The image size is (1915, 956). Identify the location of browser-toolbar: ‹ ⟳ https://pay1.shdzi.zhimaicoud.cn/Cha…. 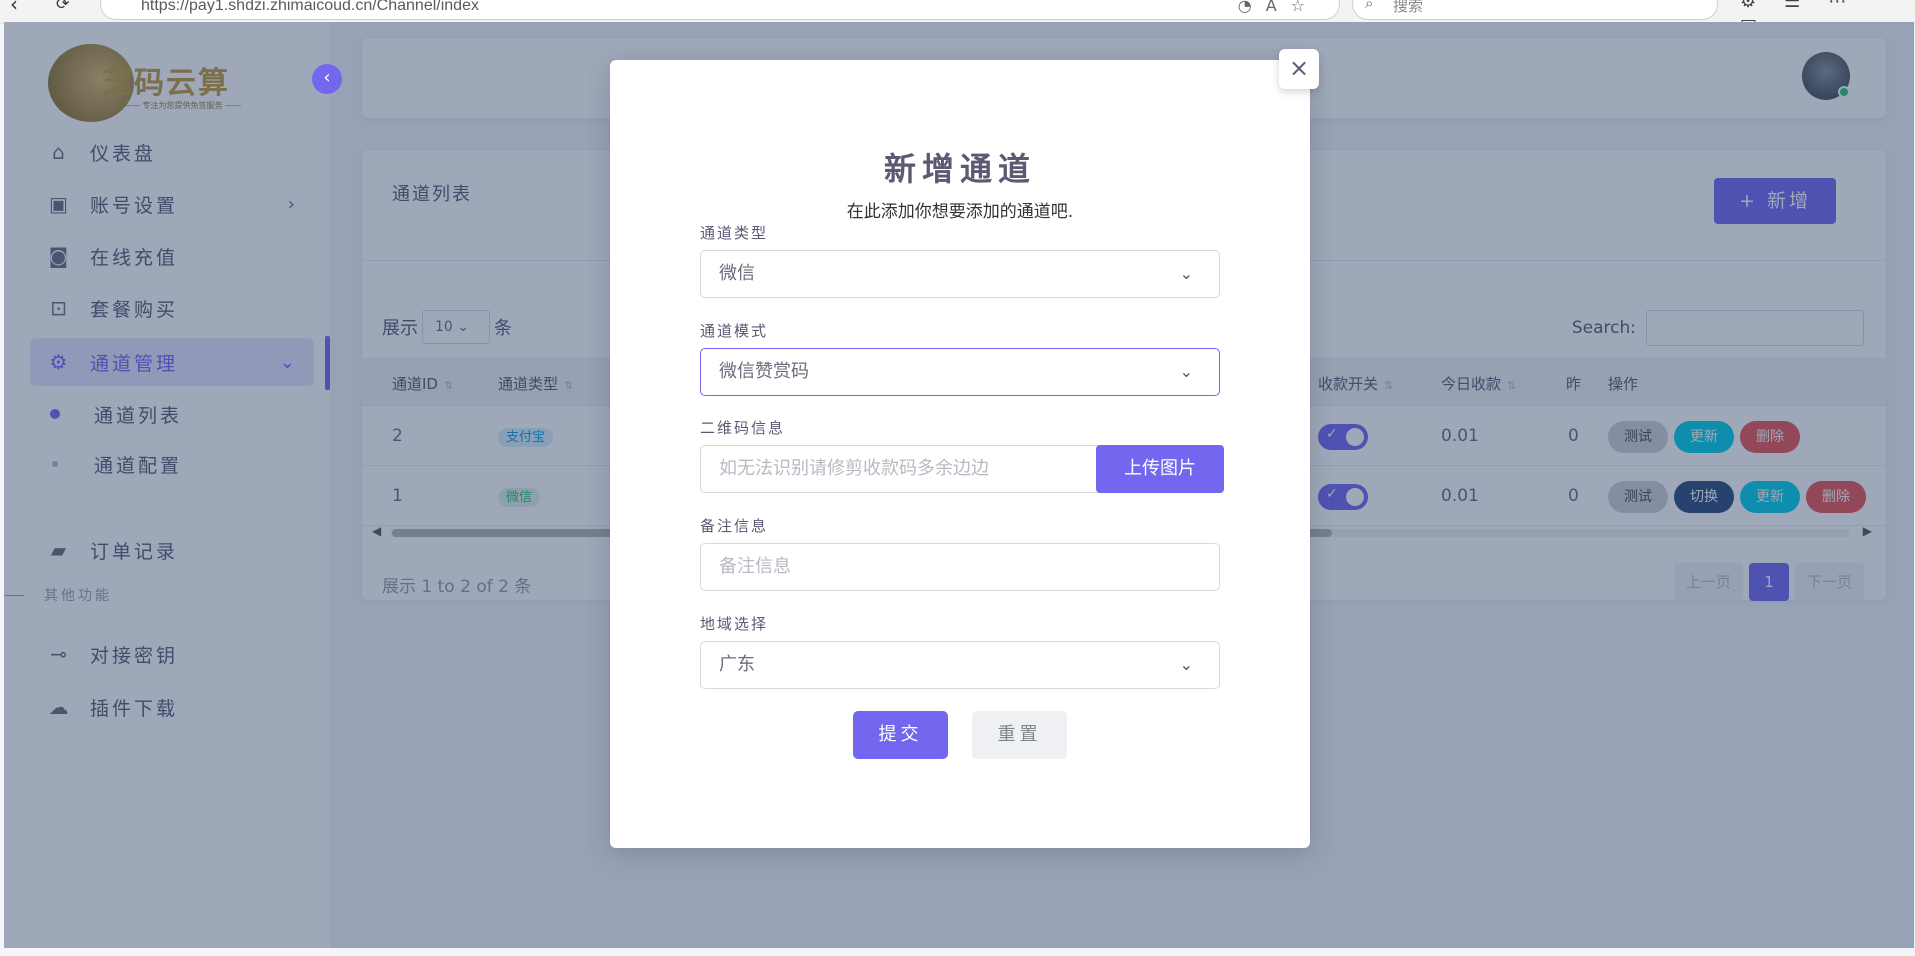
(957, 16).